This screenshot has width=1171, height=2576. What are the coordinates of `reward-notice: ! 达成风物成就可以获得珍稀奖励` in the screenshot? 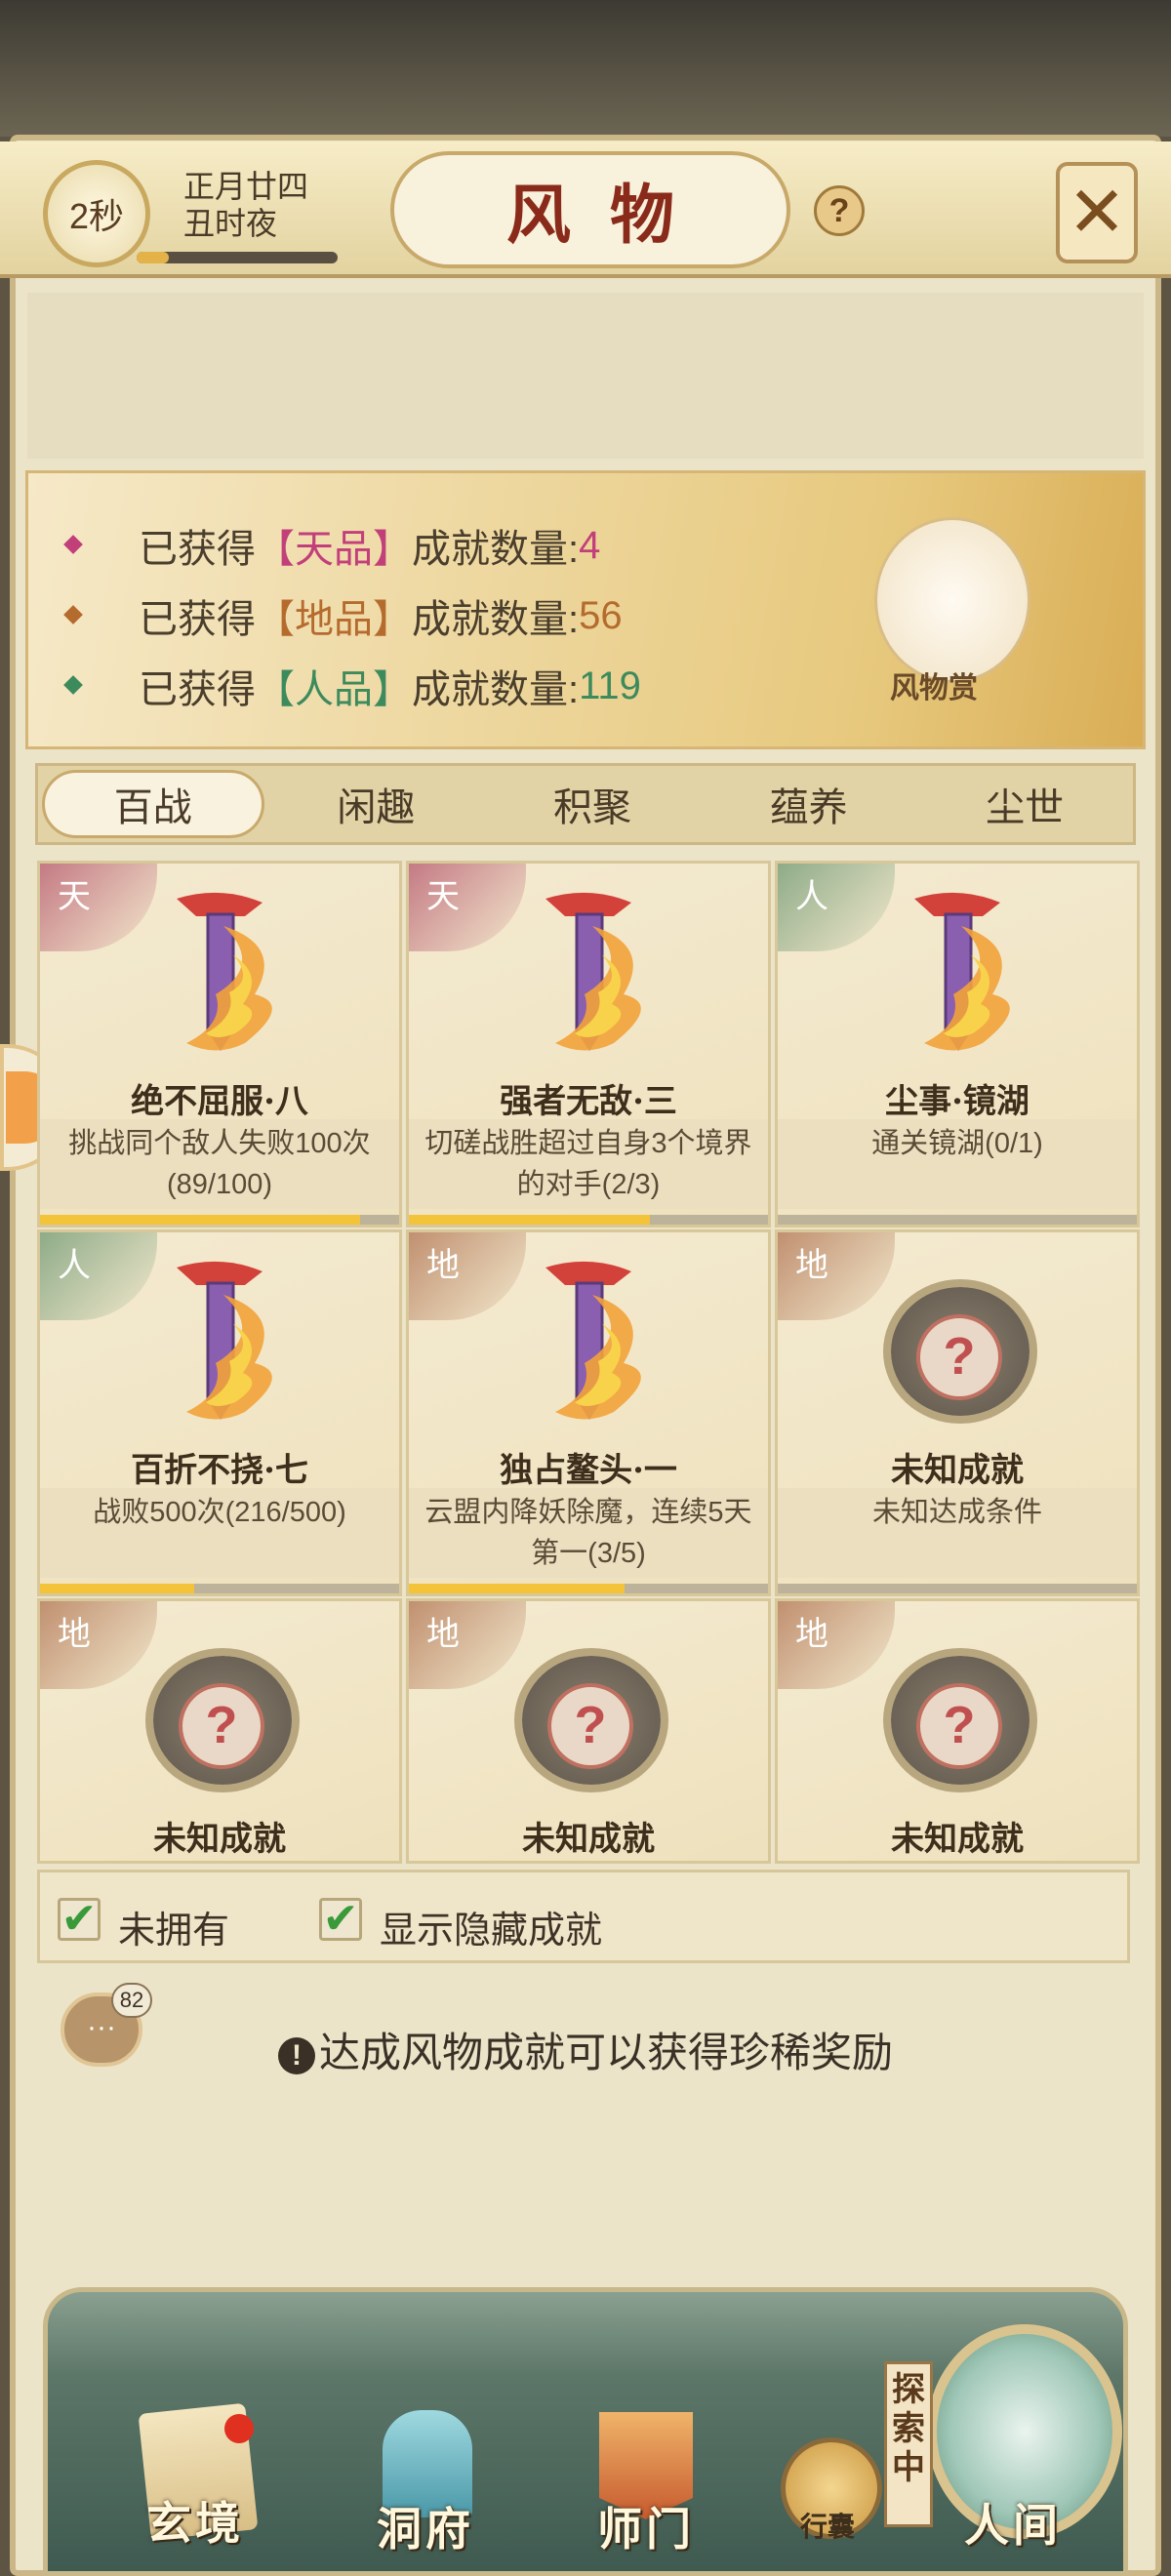 It's located at (585, 2049).